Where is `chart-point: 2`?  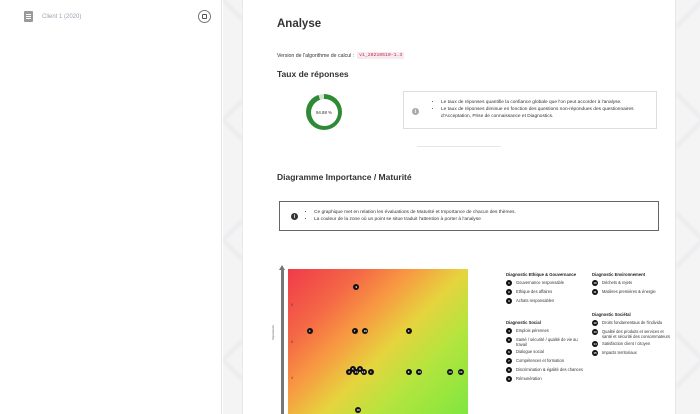
chart-point: 2 is located at coordinates (349, 372).